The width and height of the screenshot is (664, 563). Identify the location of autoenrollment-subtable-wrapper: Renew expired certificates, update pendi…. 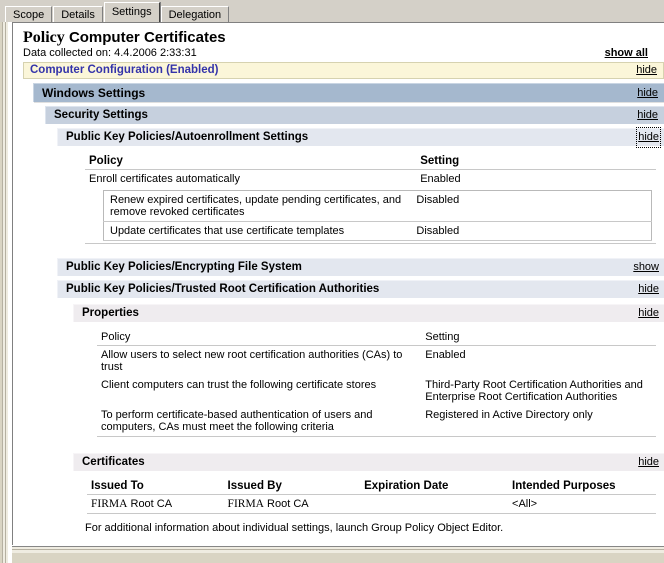
(370, 215).